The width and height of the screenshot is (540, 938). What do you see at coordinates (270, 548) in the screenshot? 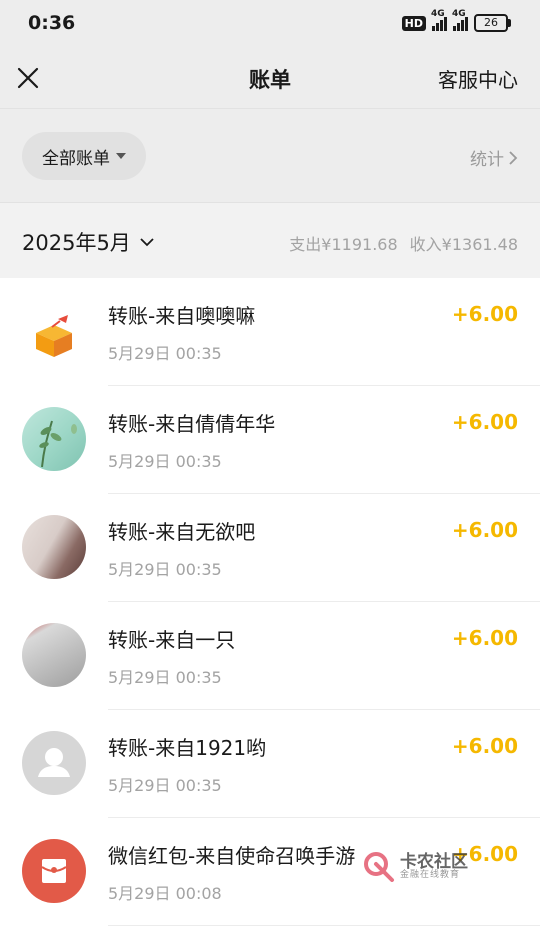
I see `list-item: 转账-来自无欲吧 5月29日 00:35 +6.00` at bounding box center [270, 548].